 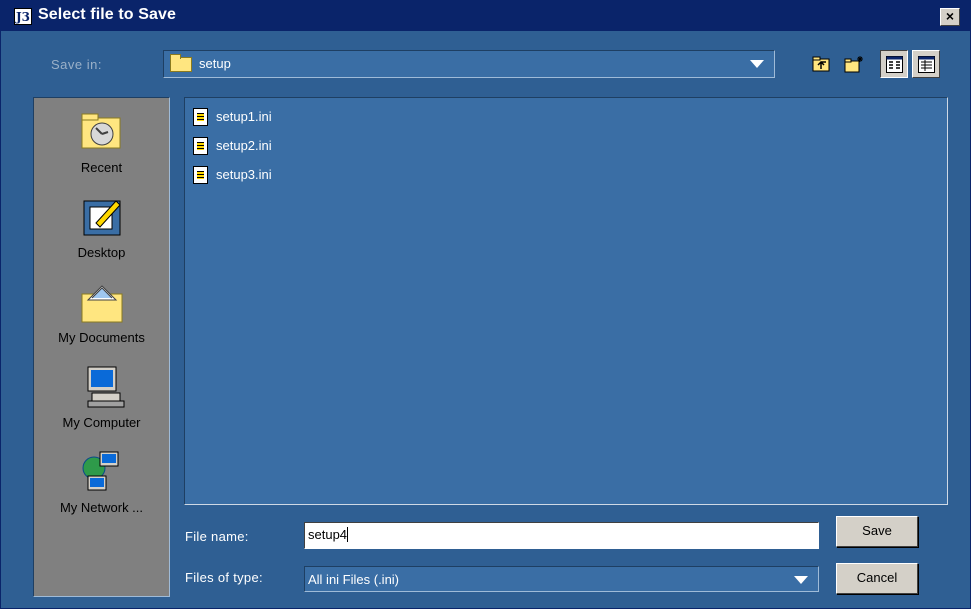 I want to click on file-name-input: setup4, so click(x=561, y=535).